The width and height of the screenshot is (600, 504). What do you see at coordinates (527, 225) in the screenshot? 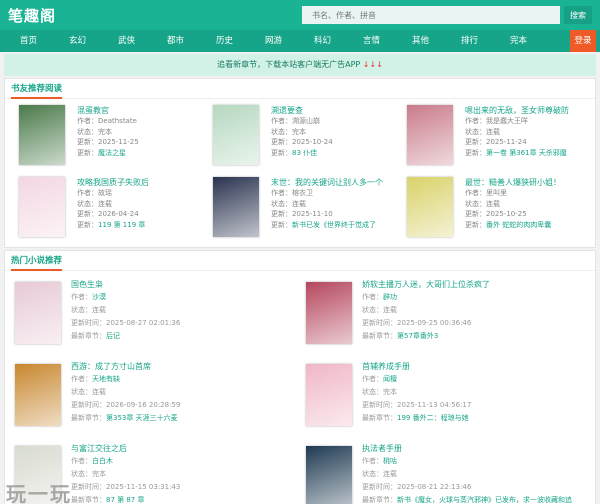
I see `book-latest-chapter: 更新：番外 蛇蛇的肉肉卑囊` at bounding box center [527, 225].